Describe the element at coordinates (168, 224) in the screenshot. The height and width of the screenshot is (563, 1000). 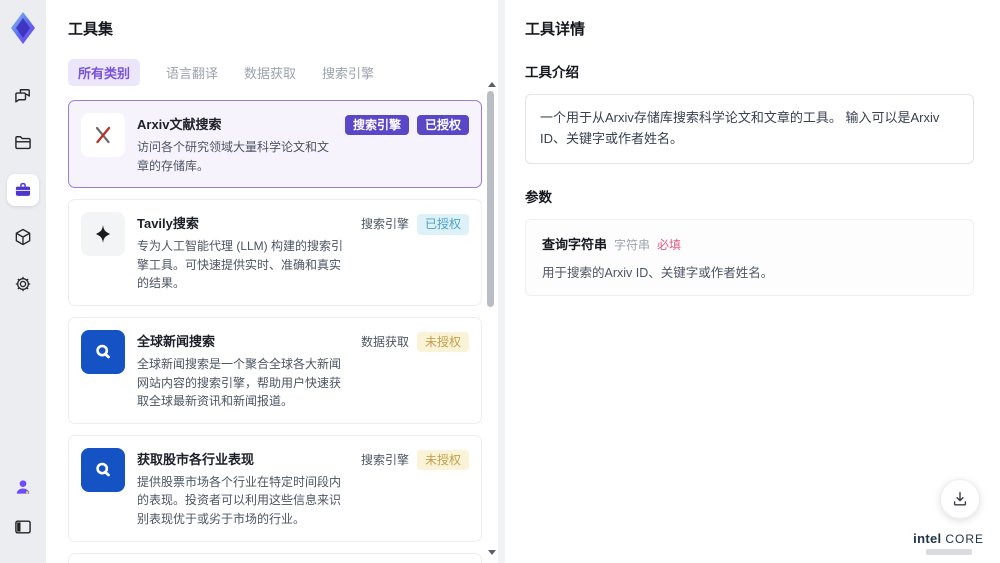
I see `tool-name: Tavily搜索` at that location.